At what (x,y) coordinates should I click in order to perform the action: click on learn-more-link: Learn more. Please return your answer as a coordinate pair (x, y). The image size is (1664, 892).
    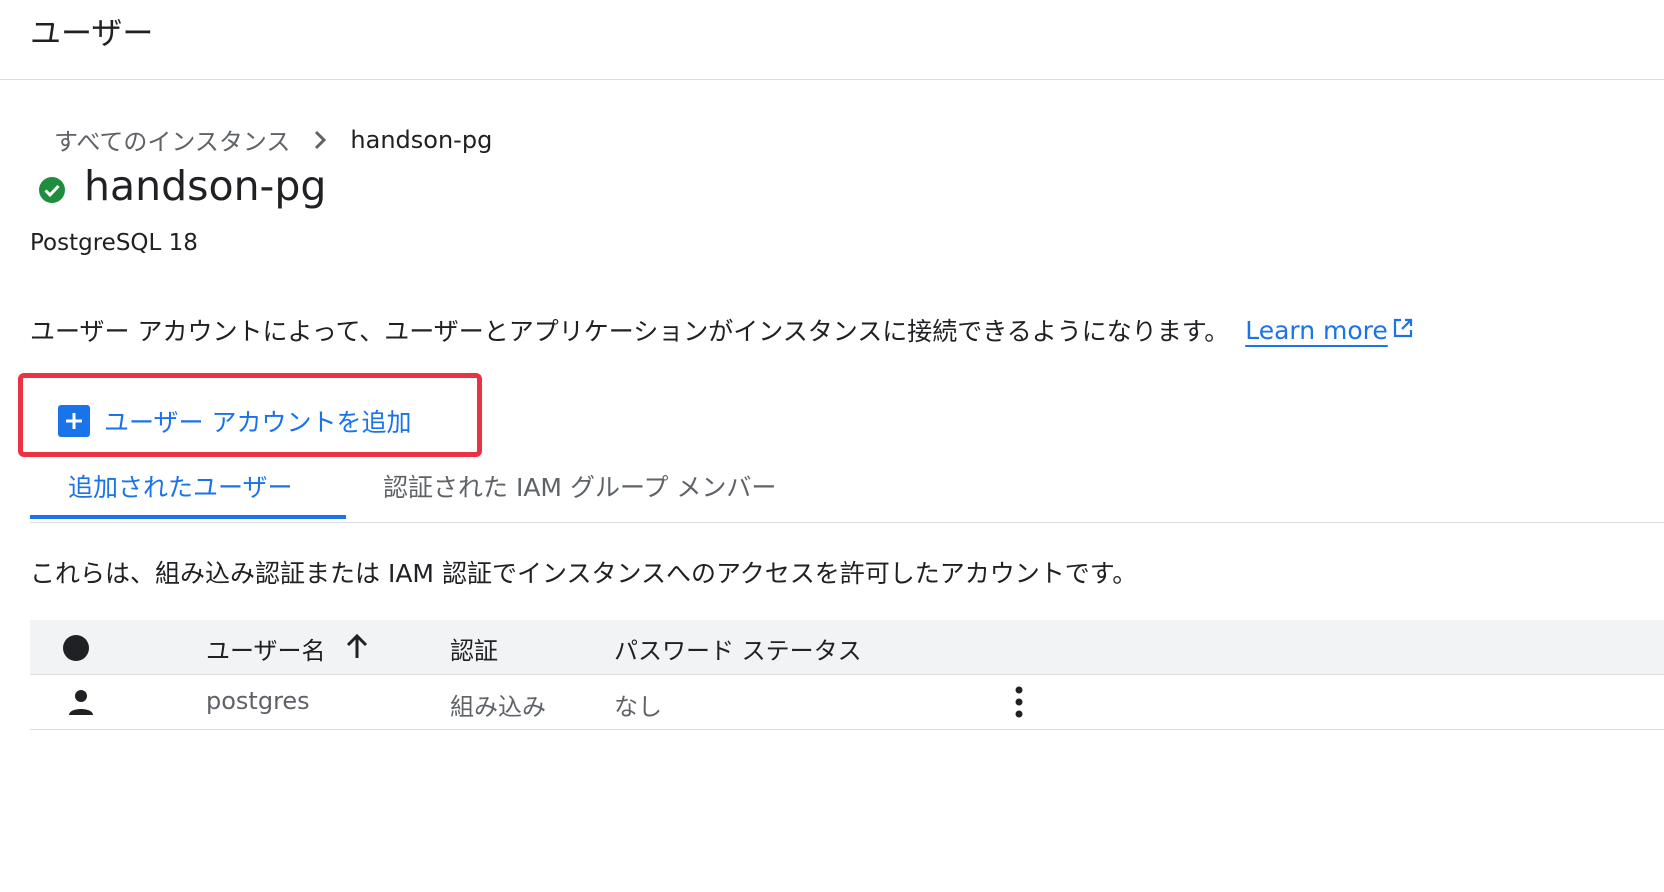
    Looking at the image, I should click on (1329, 330).